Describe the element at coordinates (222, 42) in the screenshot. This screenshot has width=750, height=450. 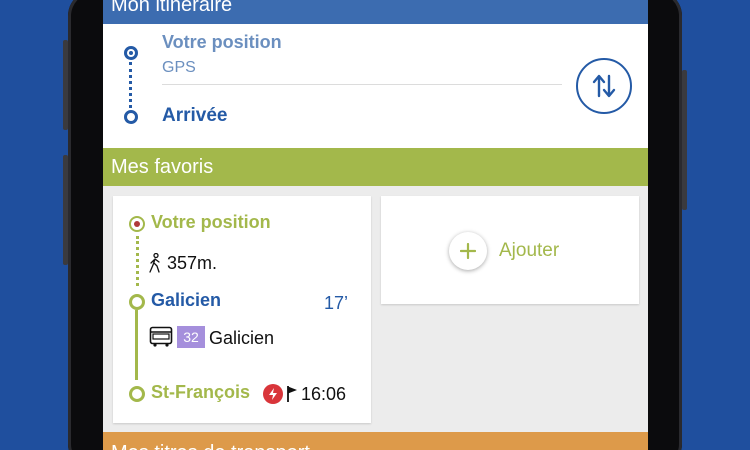
I see `origin-field: Votre position` at that location.